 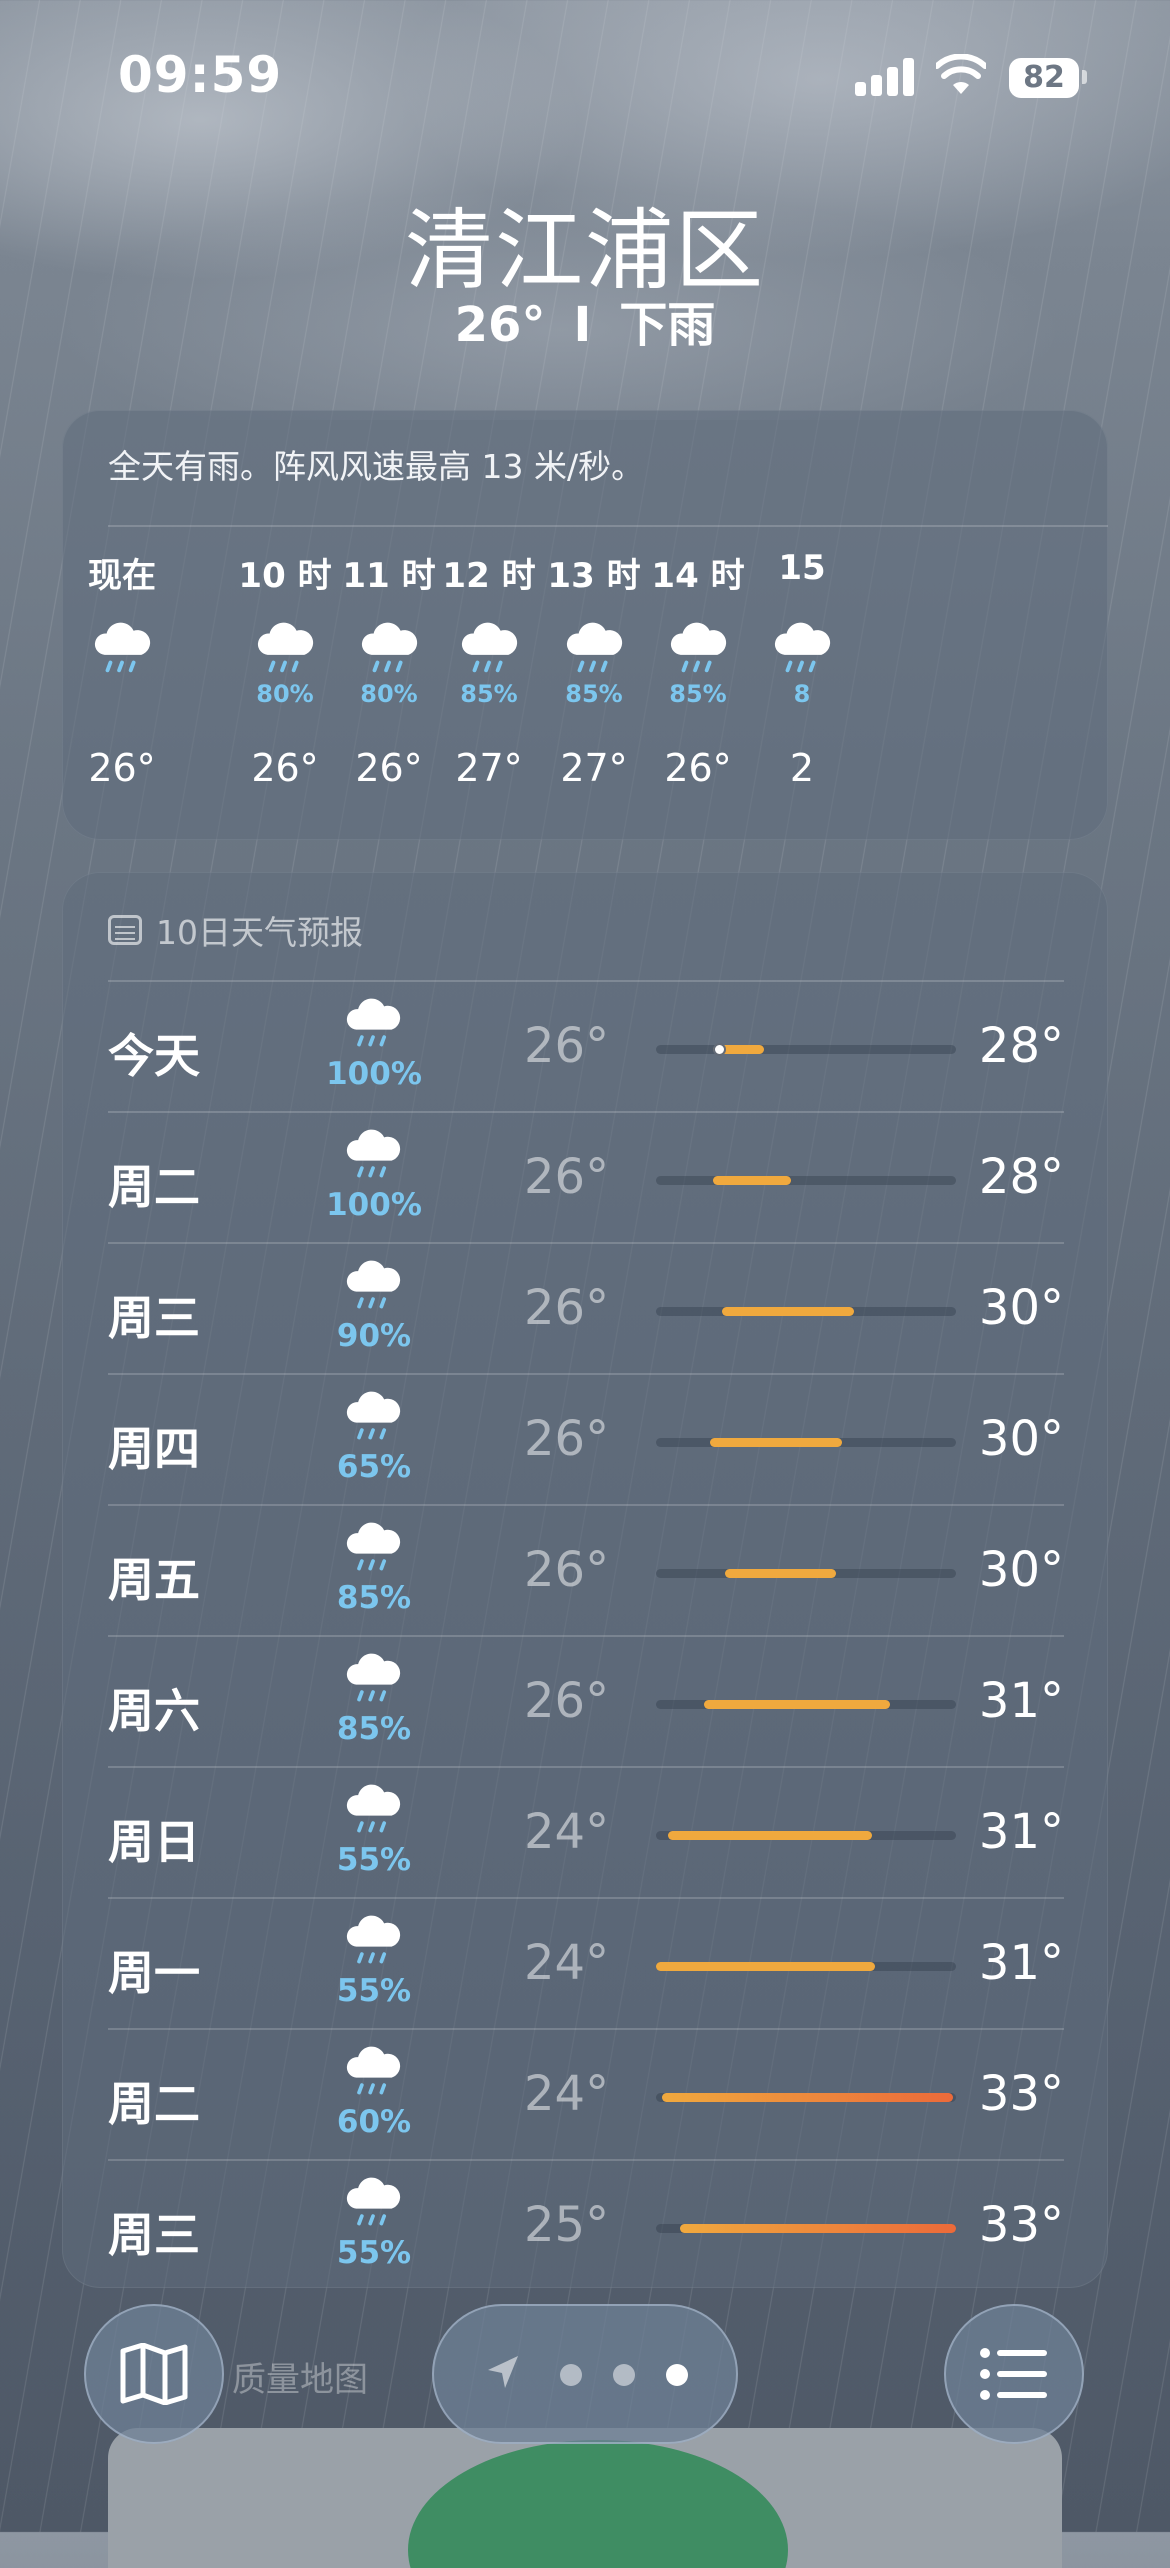 What do you see at coordinates (677, 2375) in the screenshot?
I see `page-dot-3-active` at bounding box center [677, 2375].